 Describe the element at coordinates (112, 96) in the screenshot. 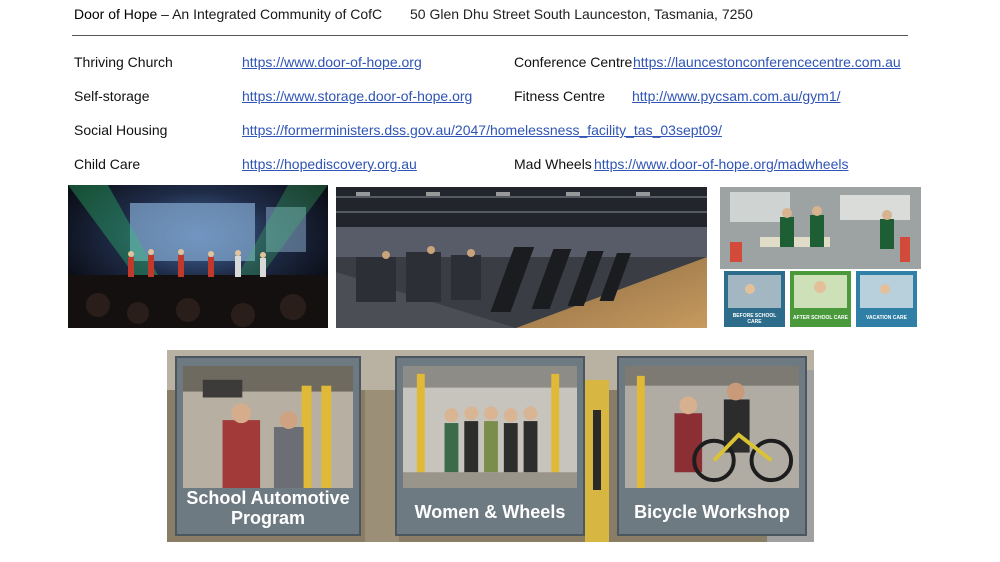

I see `service-label-storage: Self-storage` at that location.